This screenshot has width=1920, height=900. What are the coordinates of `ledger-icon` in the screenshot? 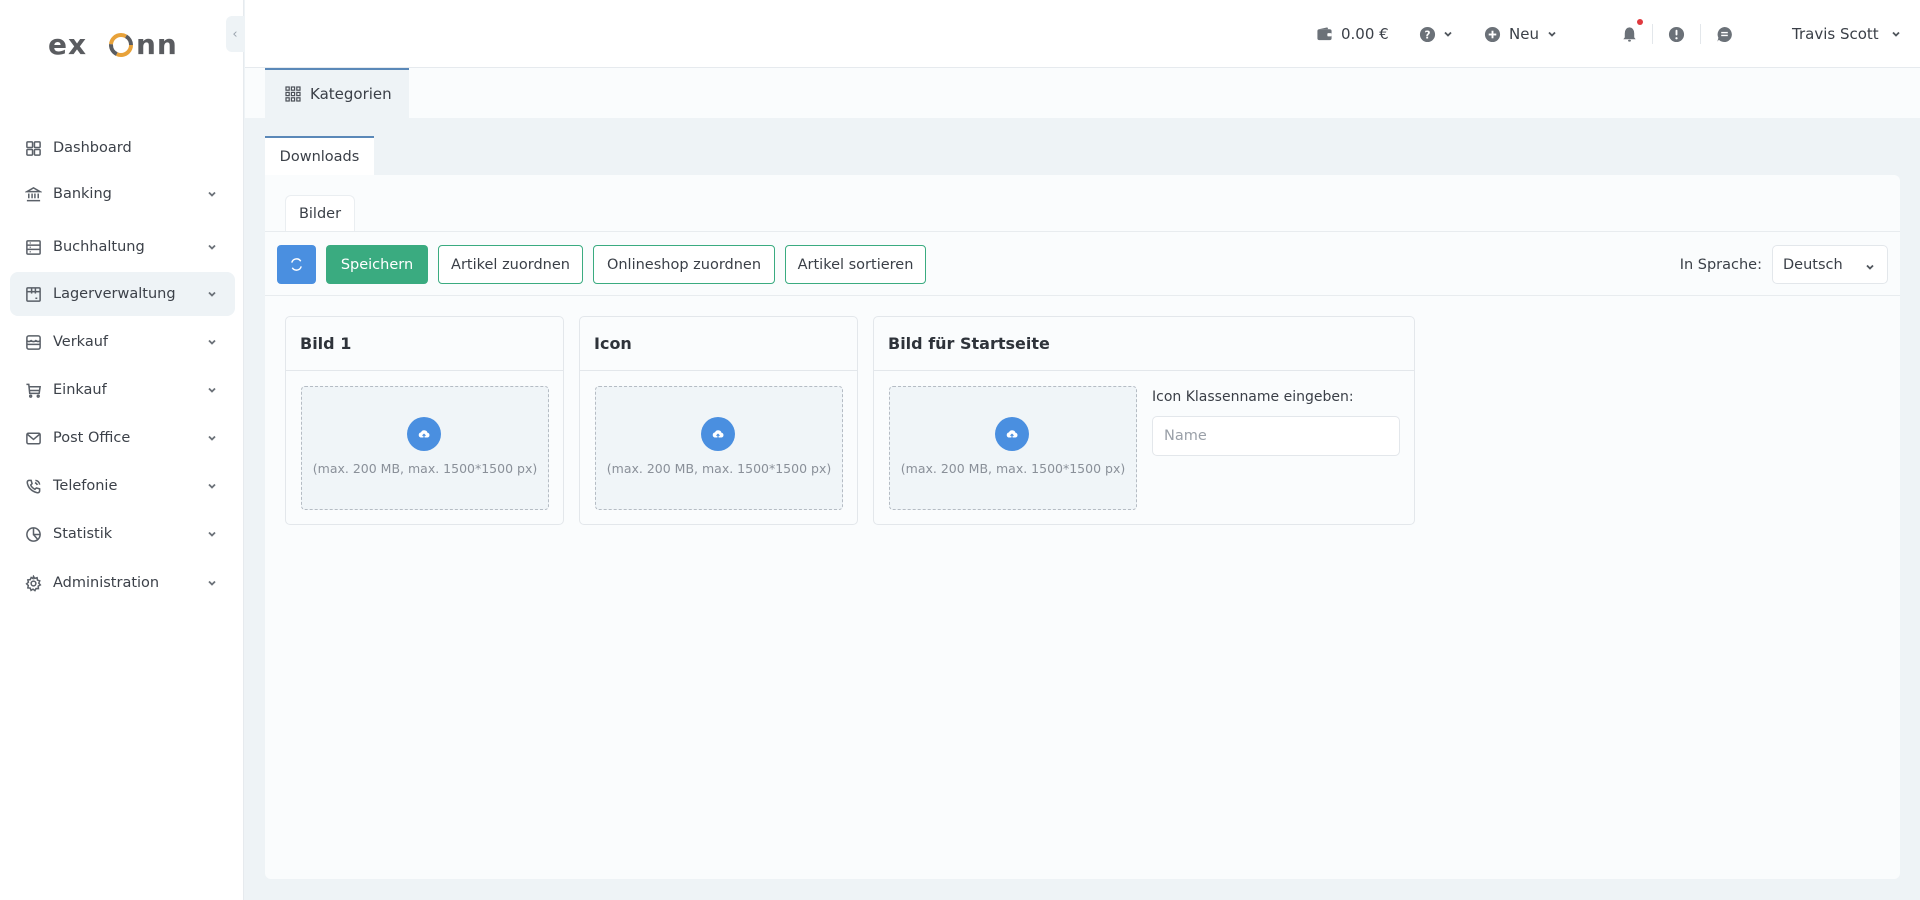 It's located at (33, 247).